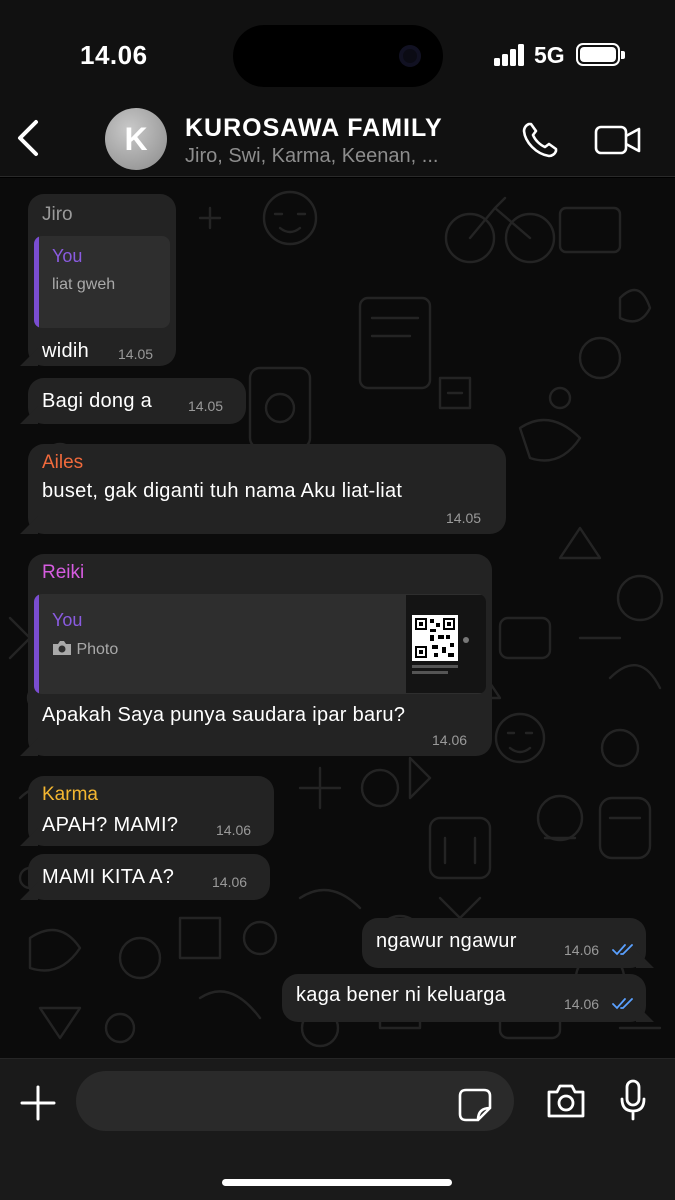 The image size is (675, 1200). What do you see at coordinates (84, 284) in the screenshot?
I see `quote-text: liat gweh` at bounding box center [84, 284].